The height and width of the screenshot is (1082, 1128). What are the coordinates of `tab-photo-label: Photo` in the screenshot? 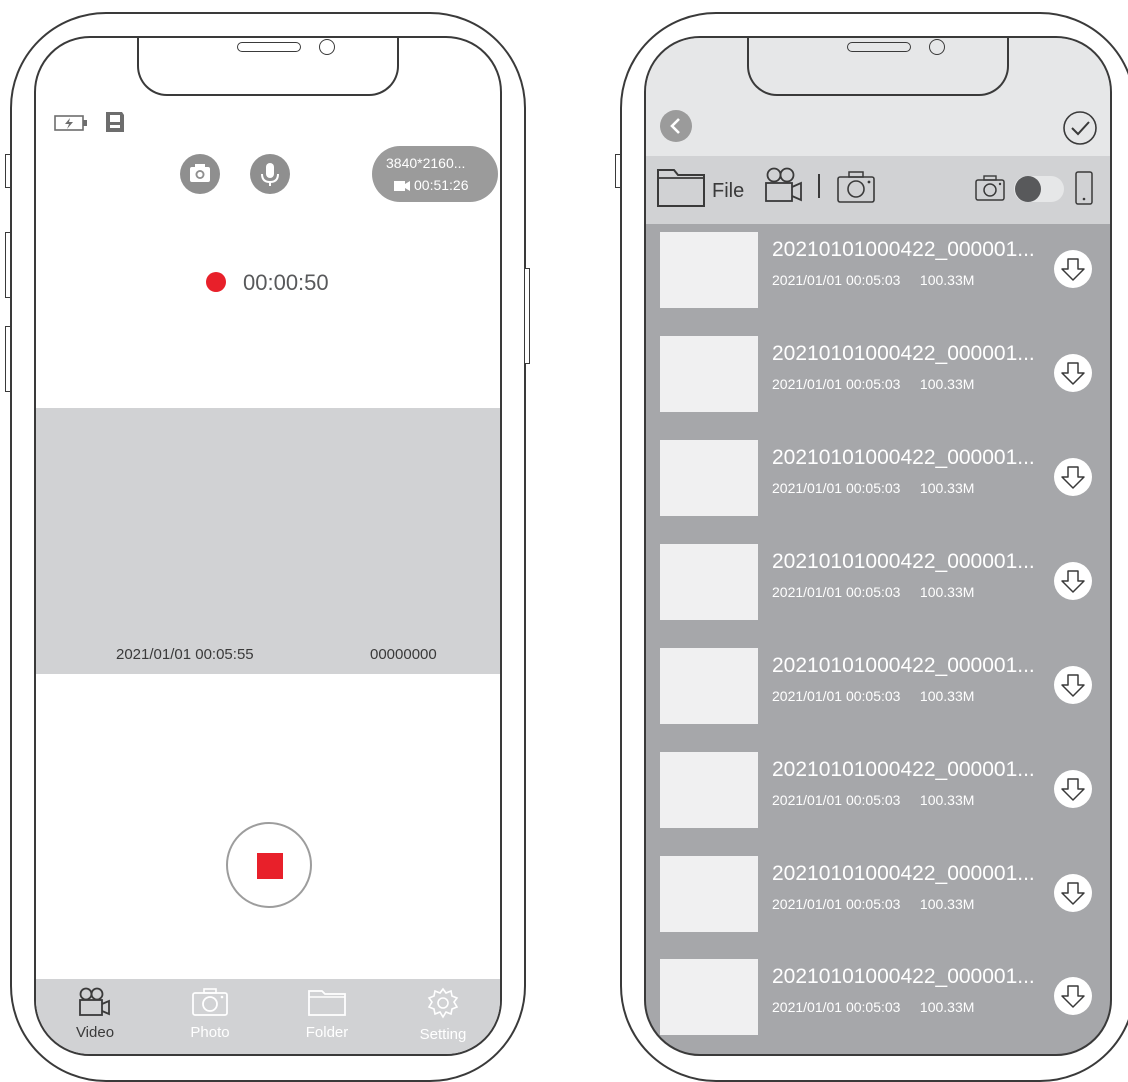 It's located at (210, 1032).